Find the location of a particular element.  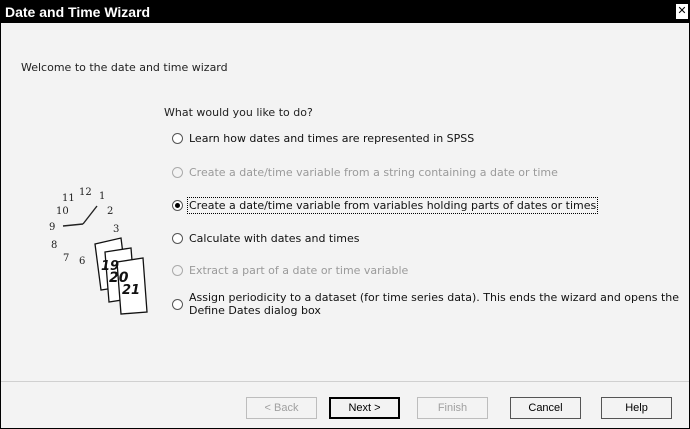

next-button: Next > is located at coordinates (364, 408).